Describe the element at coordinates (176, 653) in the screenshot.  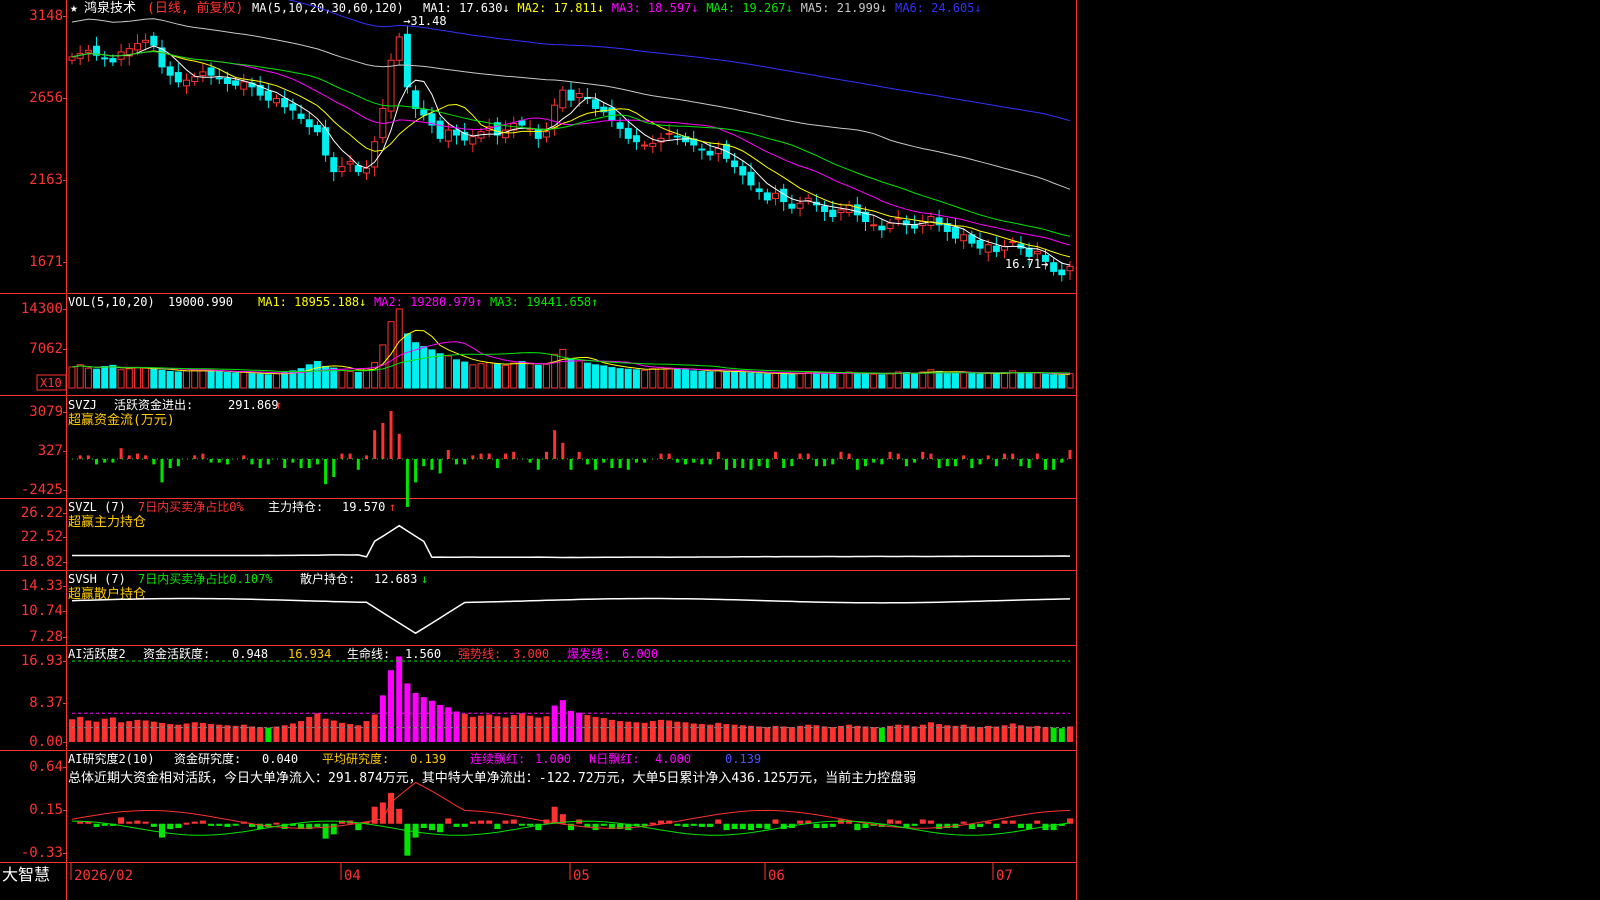
I see `ai-act-desc: 资金活跃度:` at that location.